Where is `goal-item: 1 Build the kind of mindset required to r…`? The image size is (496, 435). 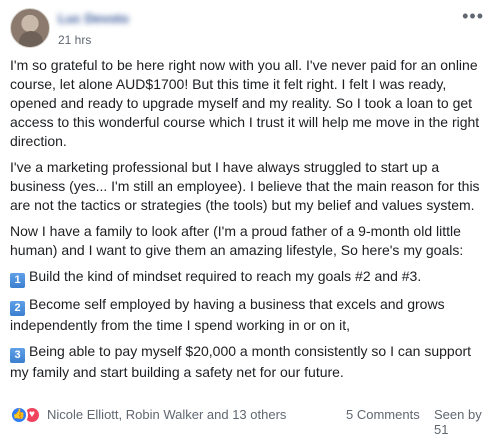
goal-item: 1 Build the kind of mindset required to r… is located at coordinates (249, 277).